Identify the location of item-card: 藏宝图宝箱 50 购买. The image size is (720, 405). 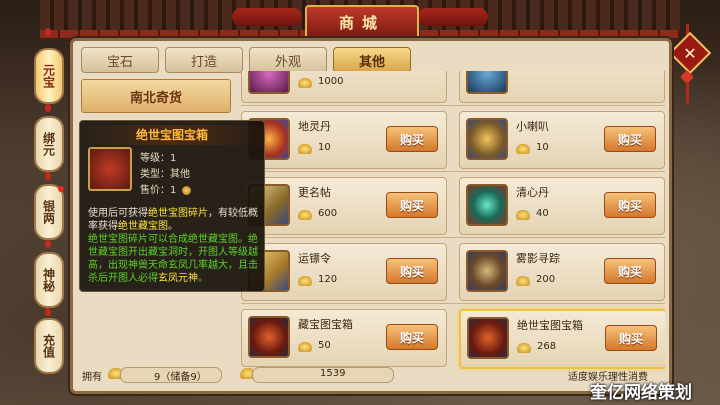
(344, 338).